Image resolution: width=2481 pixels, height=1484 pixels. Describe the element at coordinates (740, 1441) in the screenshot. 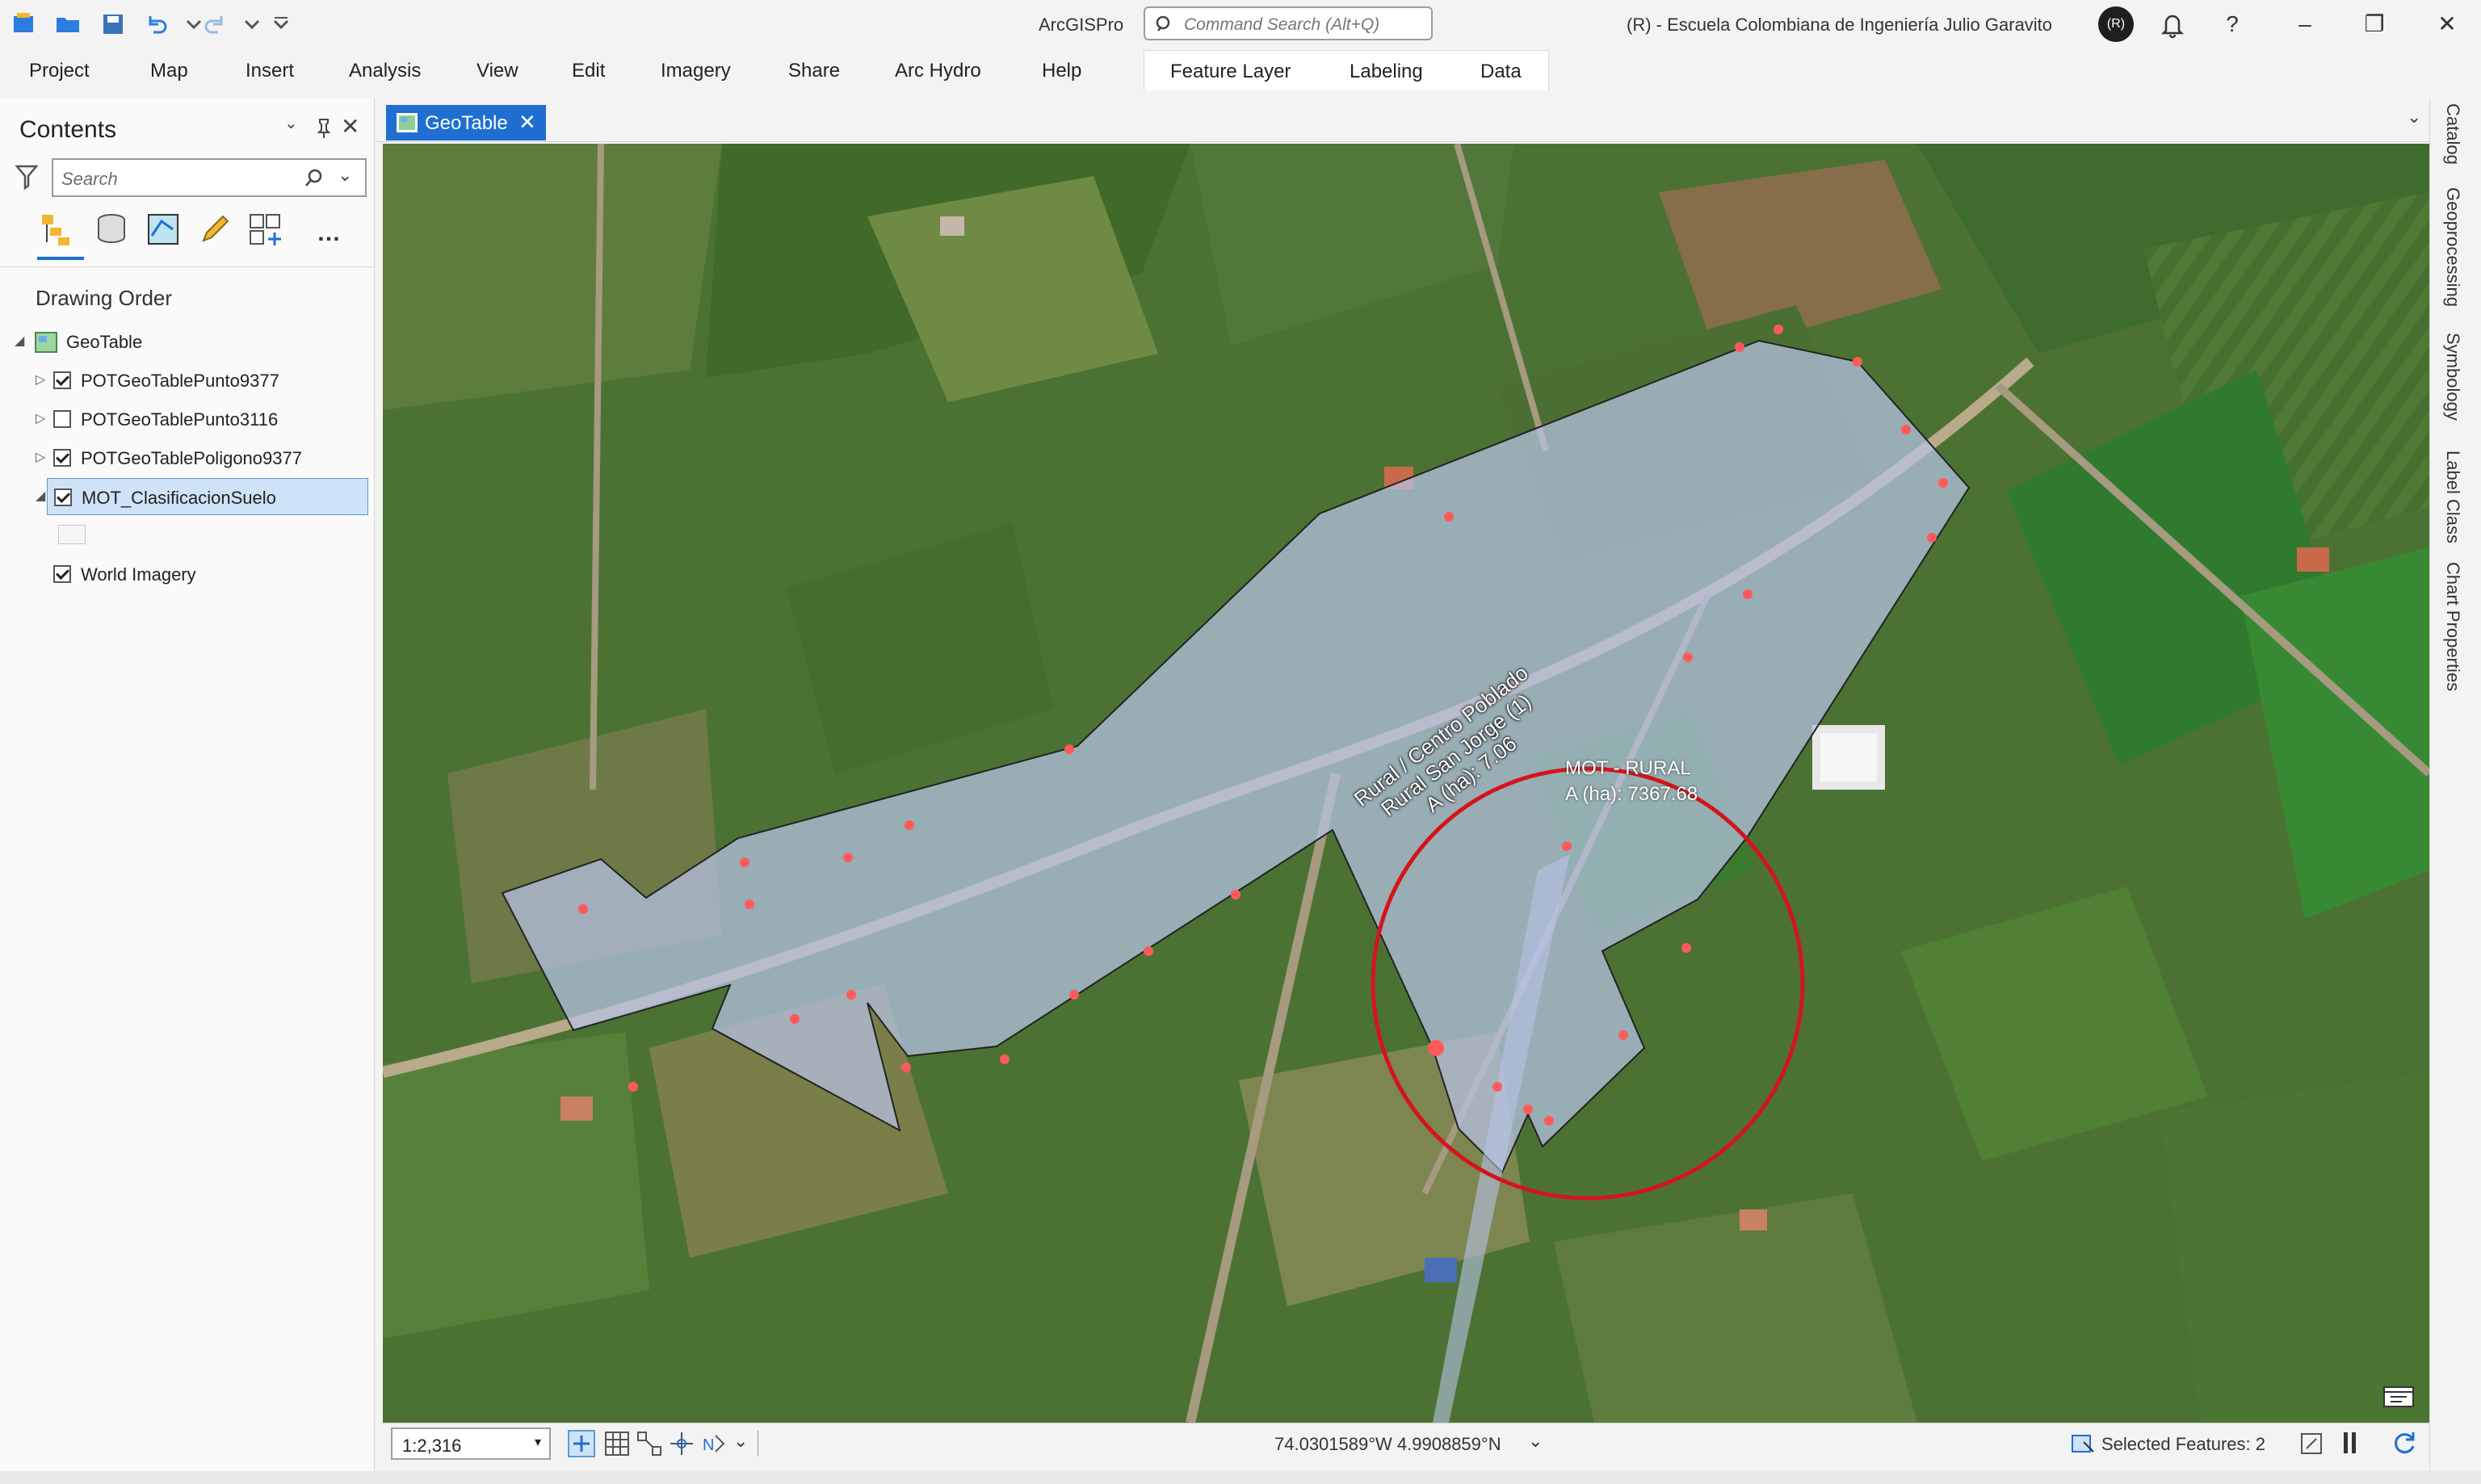

I see `status-tools-chevron-icon: ⌄` at that location.